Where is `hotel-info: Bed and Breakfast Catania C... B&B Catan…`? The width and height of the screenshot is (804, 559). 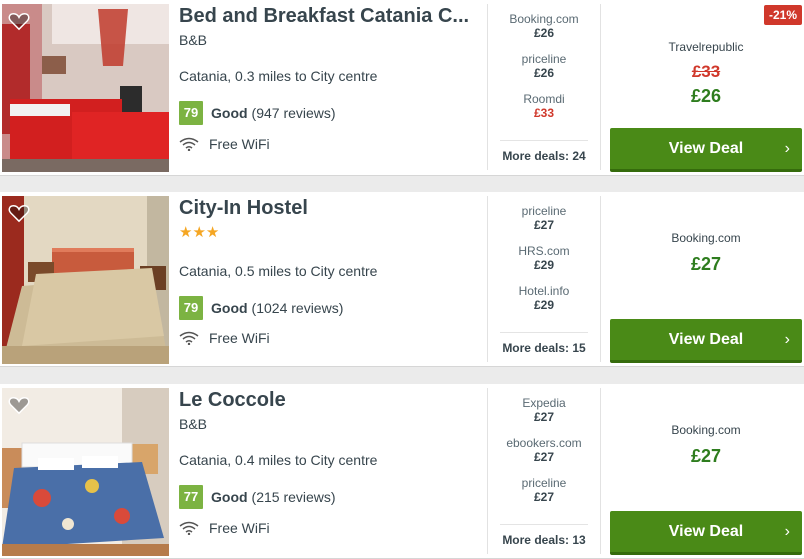
hotel-info: Bed and Breakfast Catania C... B&B Catan… is located at coordinates (329, 78).